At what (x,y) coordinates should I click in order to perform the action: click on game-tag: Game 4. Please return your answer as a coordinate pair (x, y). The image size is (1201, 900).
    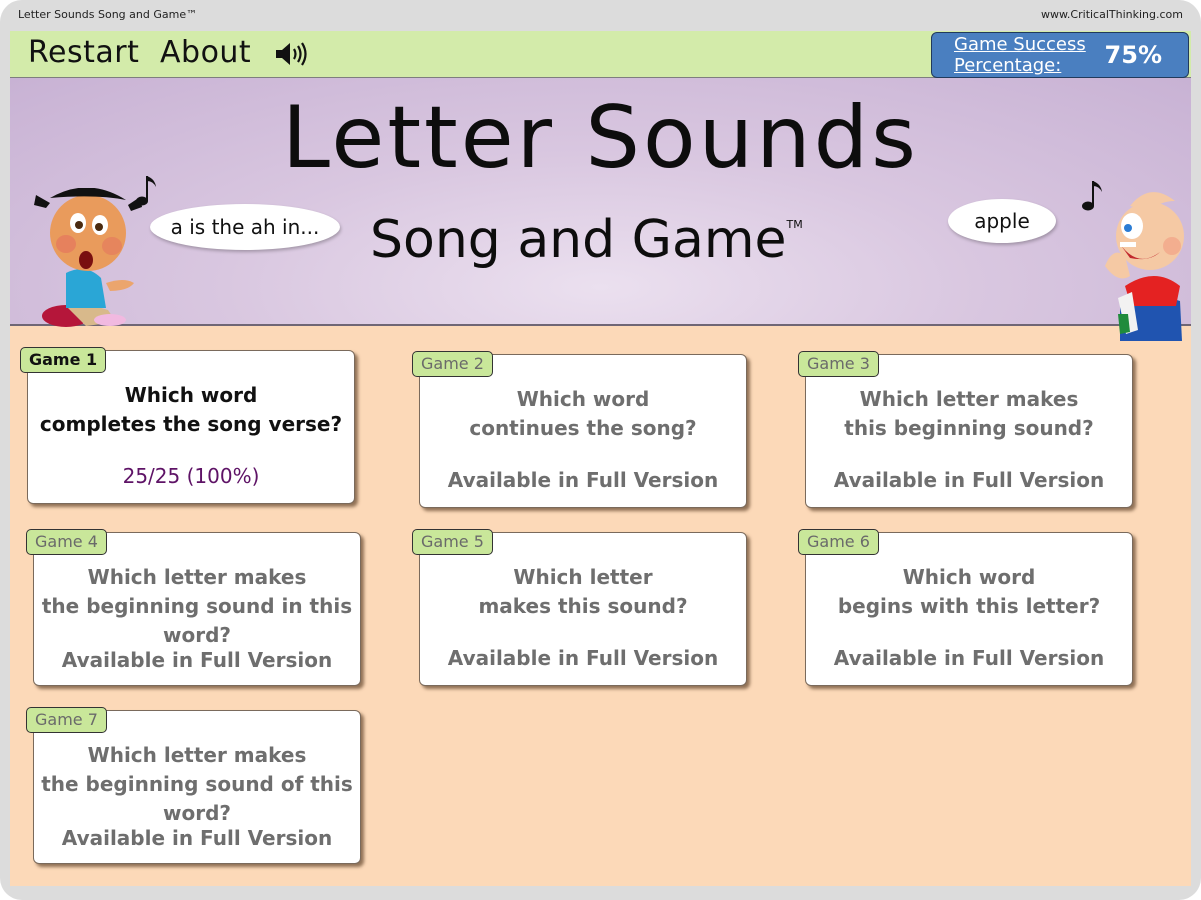
    Looking at the image, I should click on (66, 542).